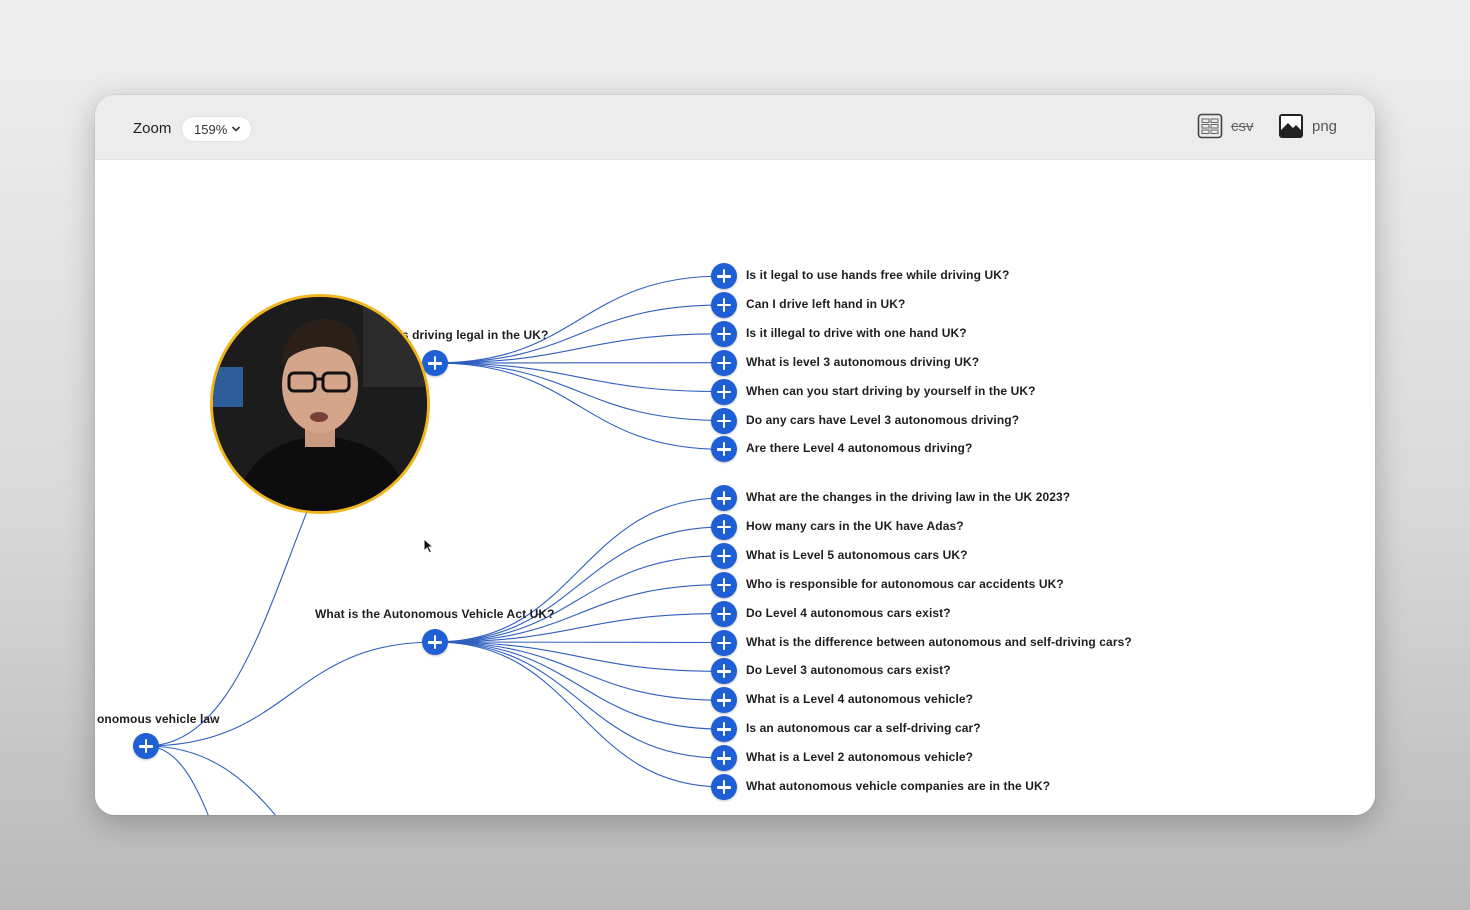 The width and height of the screenshot is (1470, 910). Describe the element at coordinates (856, 333) in the screenshot. I see `leaf-node-label: Is it illegal to drive with one hand UK?` at that location.